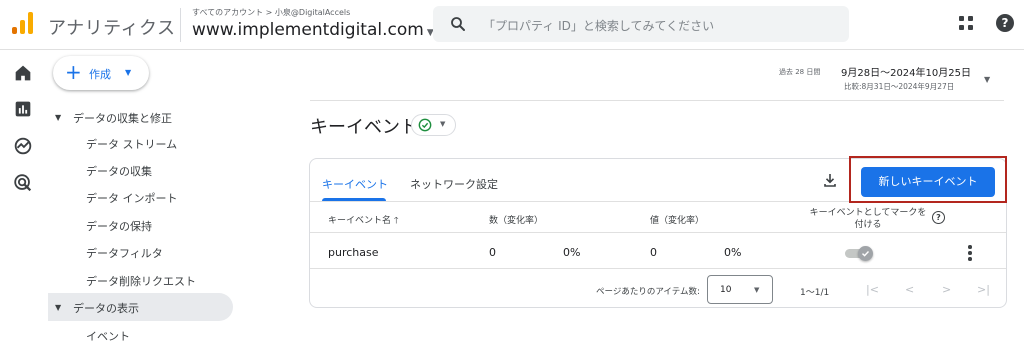 Image resolution: width=1024 pixels, height=347 pixels. I want to click on next-page-icon: >, so click(946, 289).